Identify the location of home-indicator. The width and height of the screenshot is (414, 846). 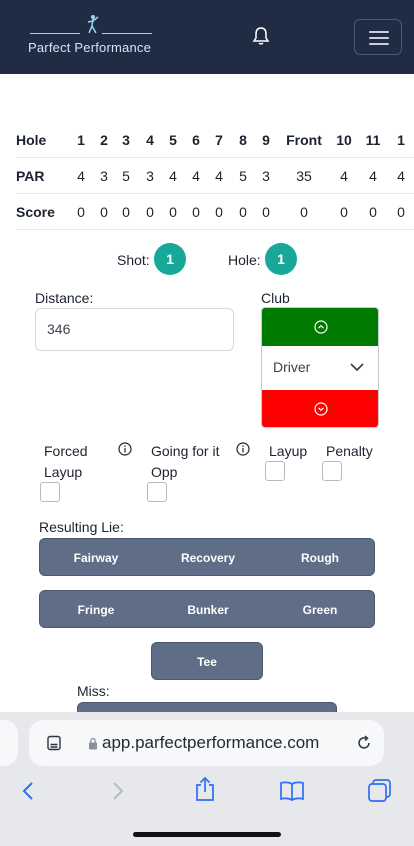
(207, 834).